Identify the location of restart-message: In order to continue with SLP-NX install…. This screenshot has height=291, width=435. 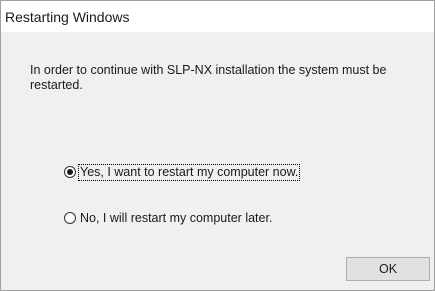
(208, 77).